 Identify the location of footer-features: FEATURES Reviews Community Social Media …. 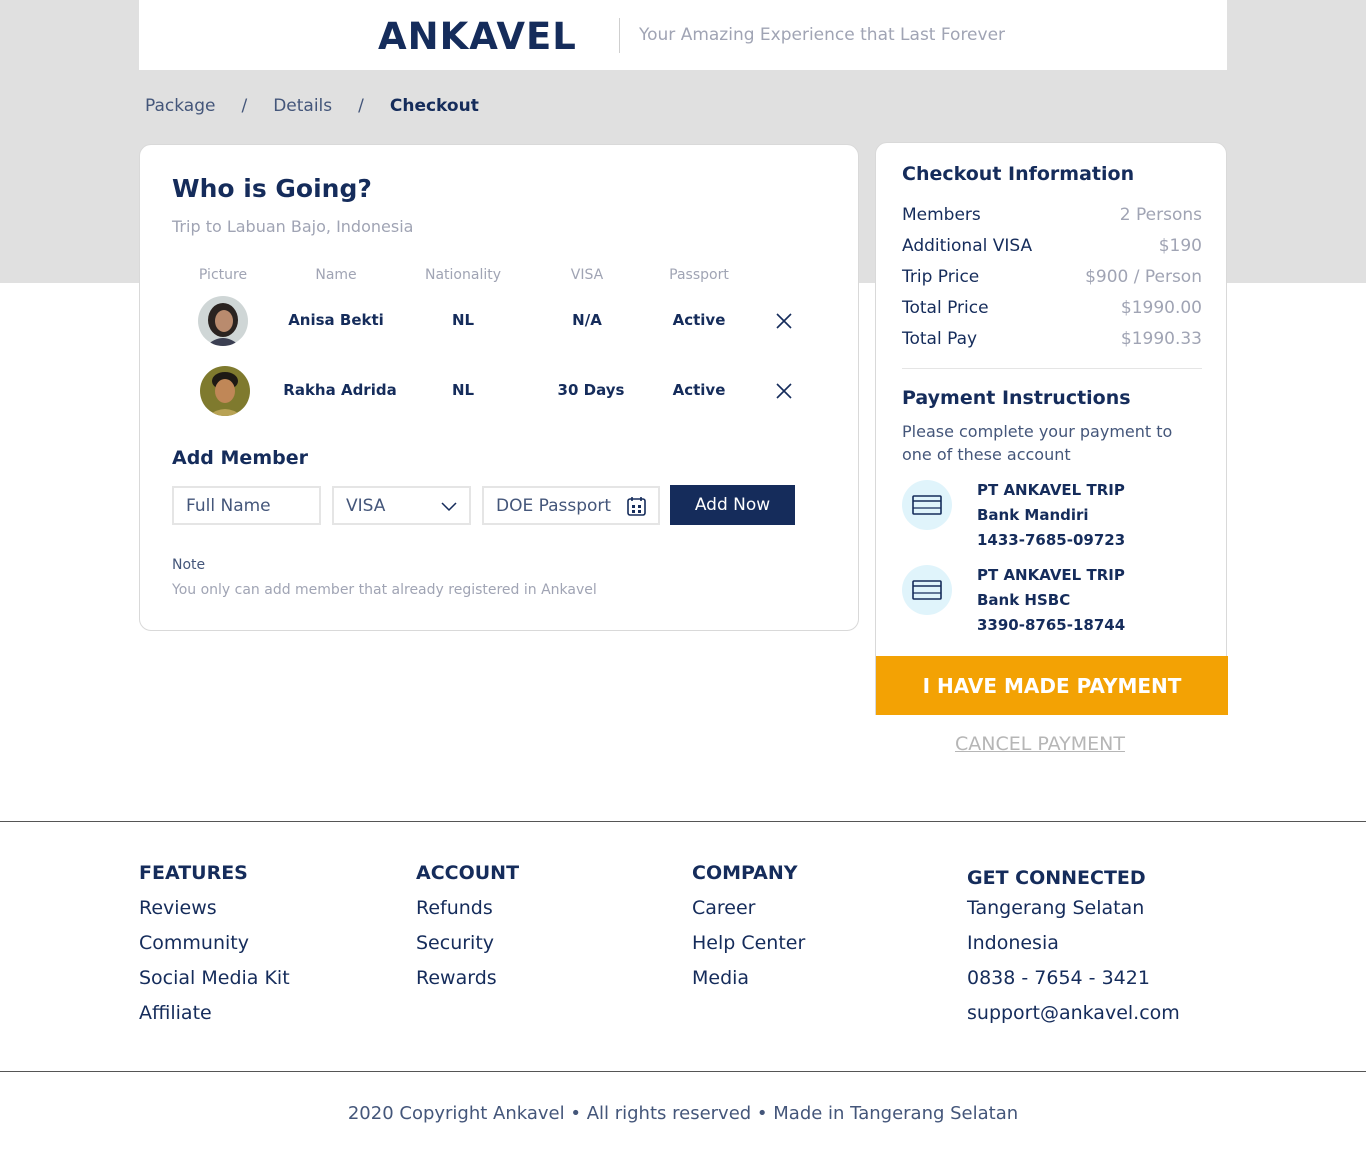
(214, 949).